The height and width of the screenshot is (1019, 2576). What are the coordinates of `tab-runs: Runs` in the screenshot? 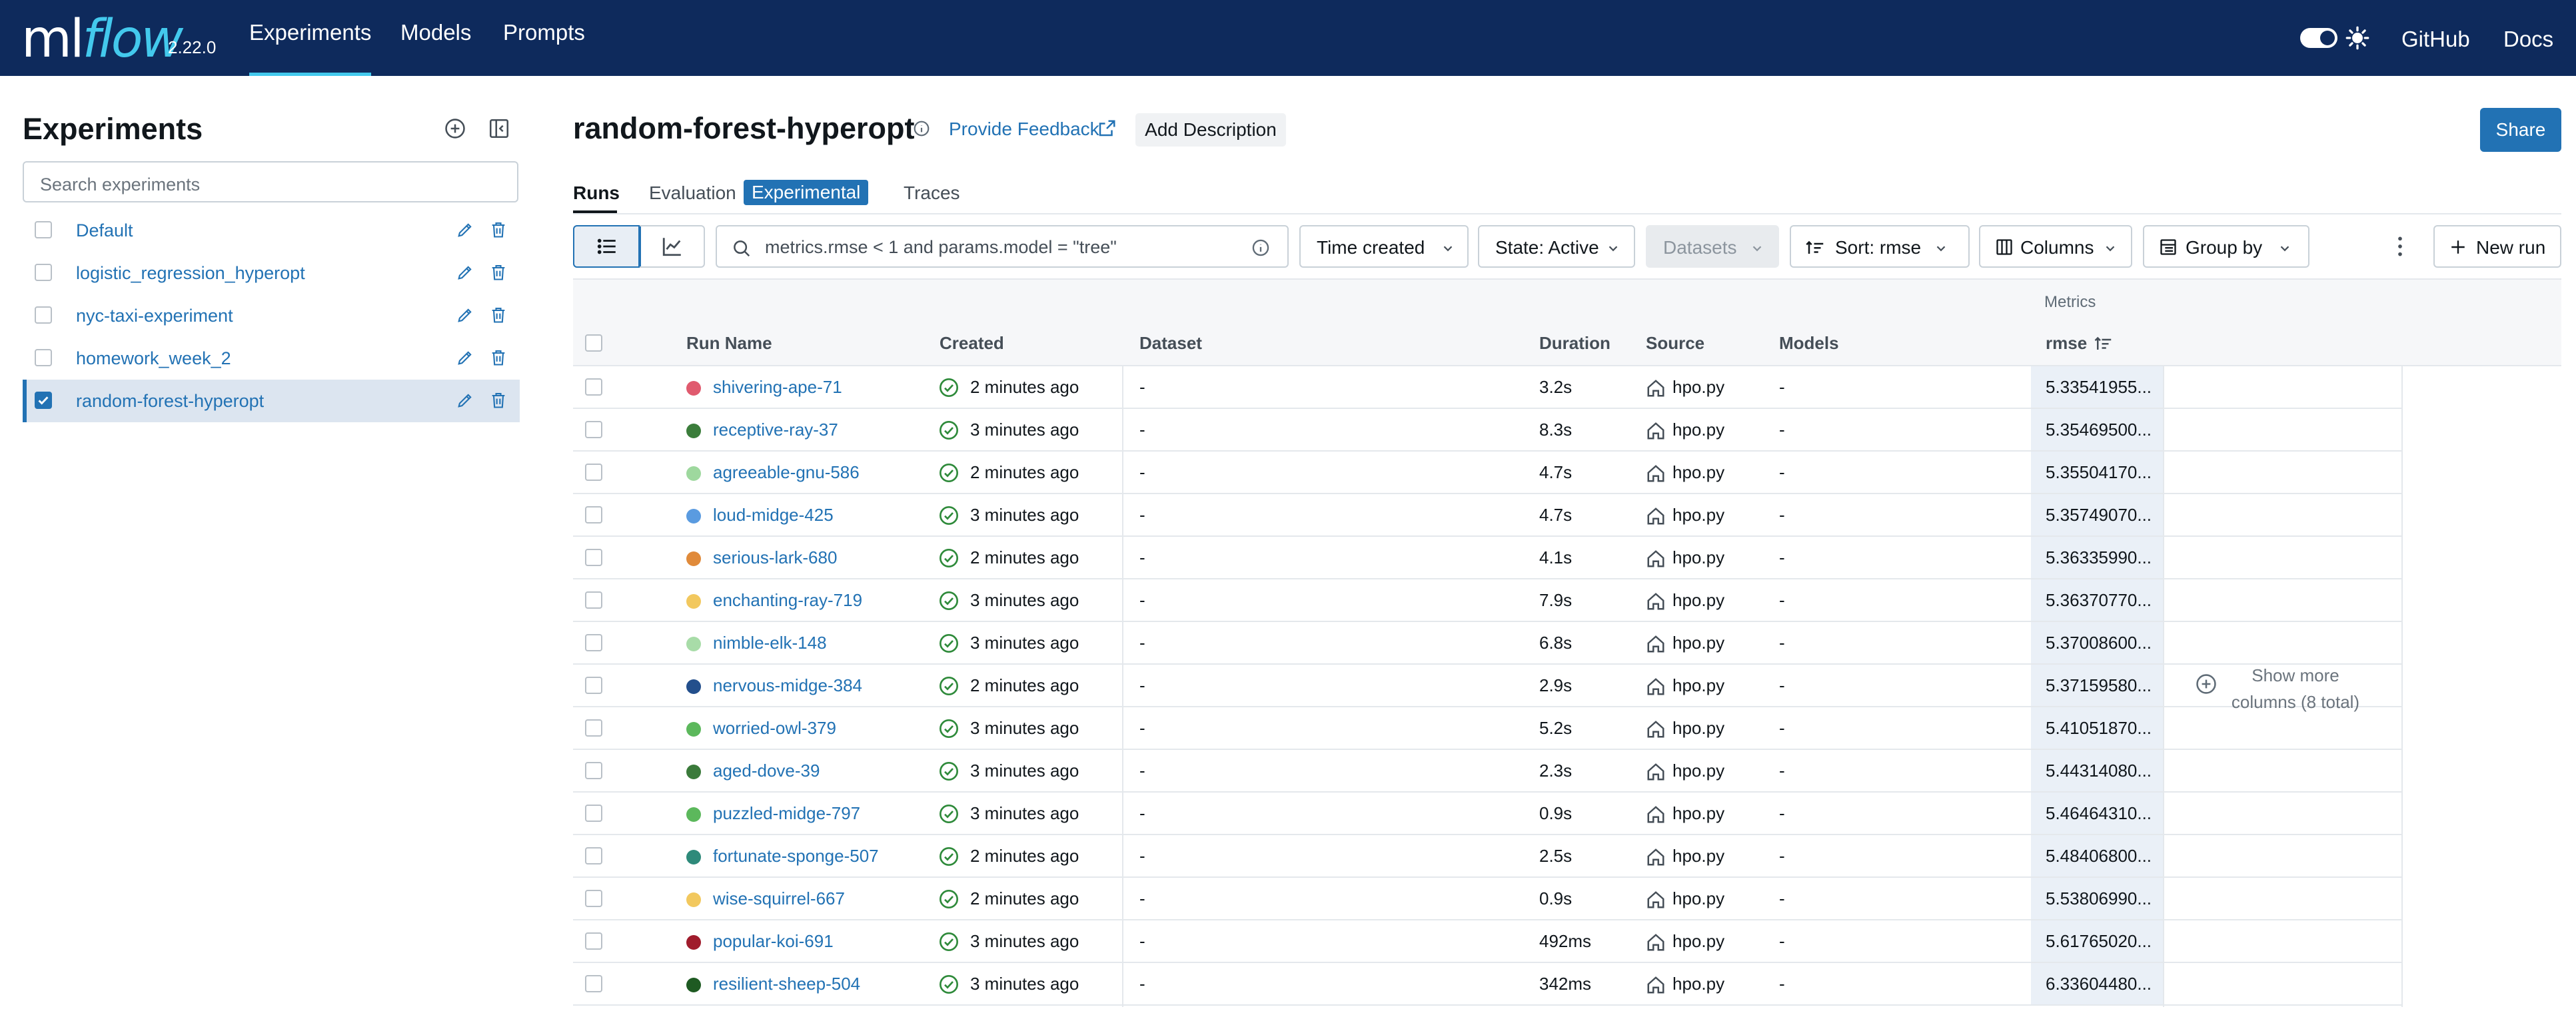 It's located at (596, 193).